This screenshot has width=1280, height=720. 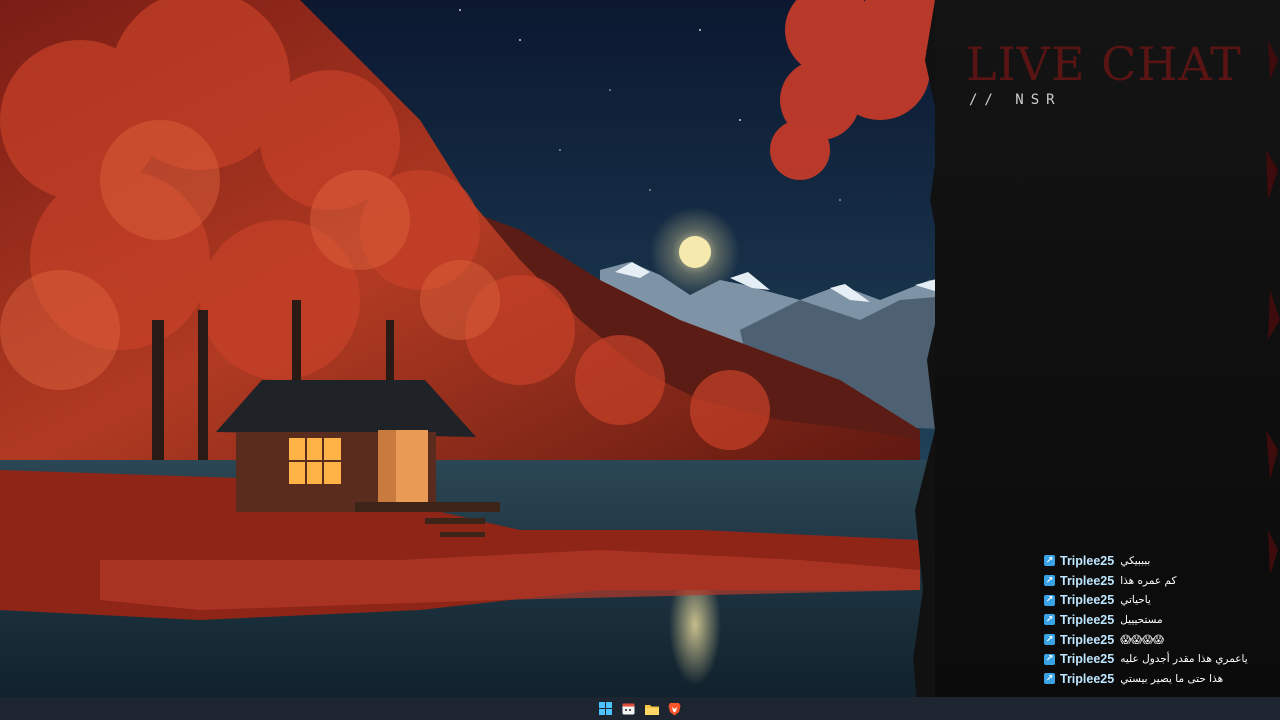 What do you see at coordinates (640, 708) in the screenshot?
I see `taskbar` at bounding box center [640, 708].